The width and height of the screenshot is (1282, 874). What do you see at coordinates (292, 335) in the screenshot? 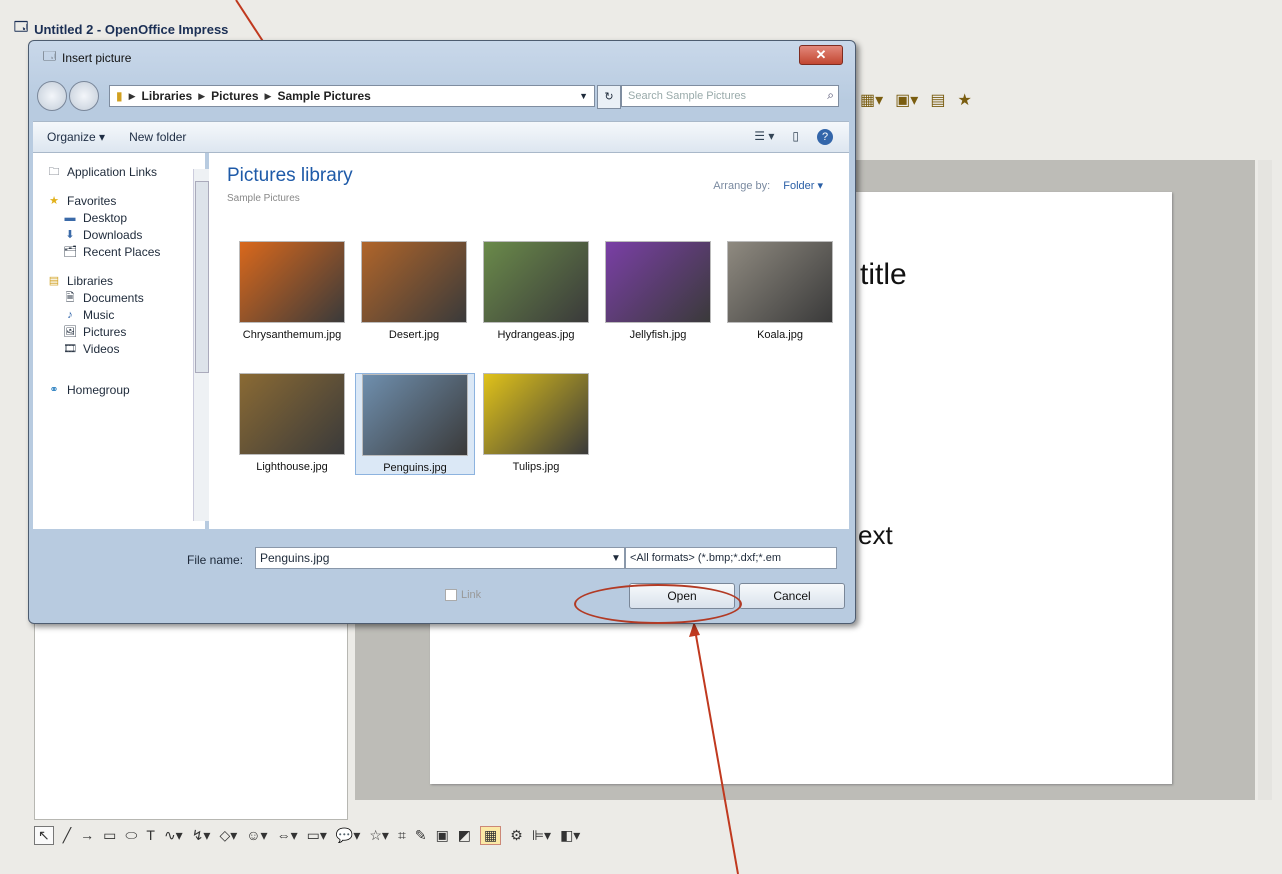
I see `file-name: Chrysanthemum.jpg` at bounding box center [292, 335].